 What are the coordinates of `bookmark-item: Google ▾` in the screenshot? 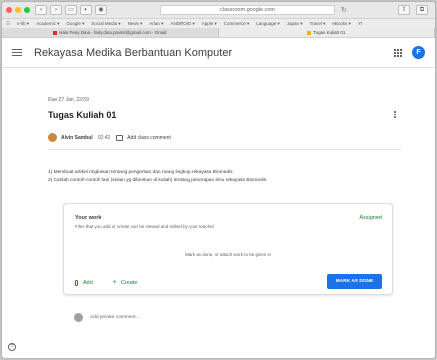 It's located at (75, 24).